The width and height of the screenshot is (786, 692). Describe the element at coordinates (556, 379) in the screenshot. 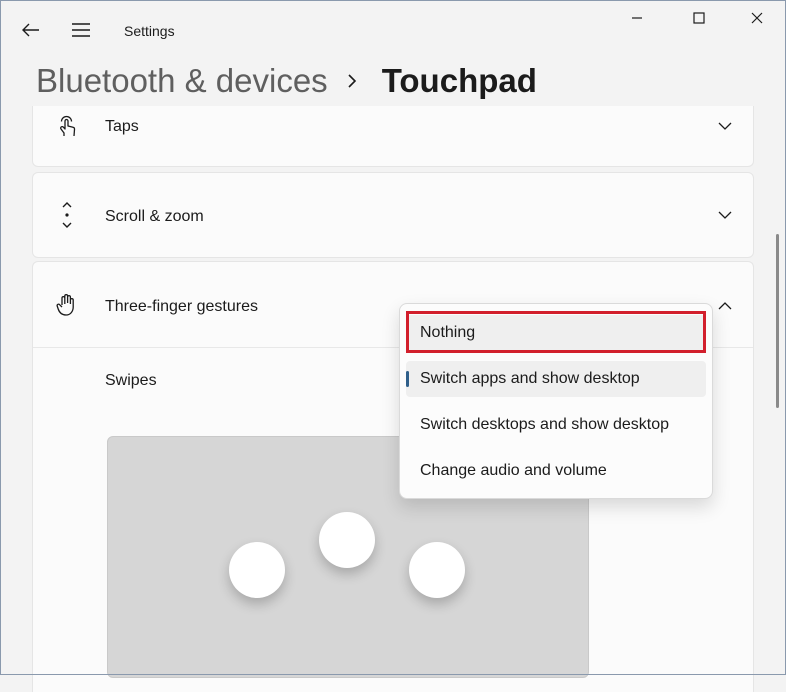

I see `dropdown-option-switch-apps: Switch apps and show desktop` at that location.